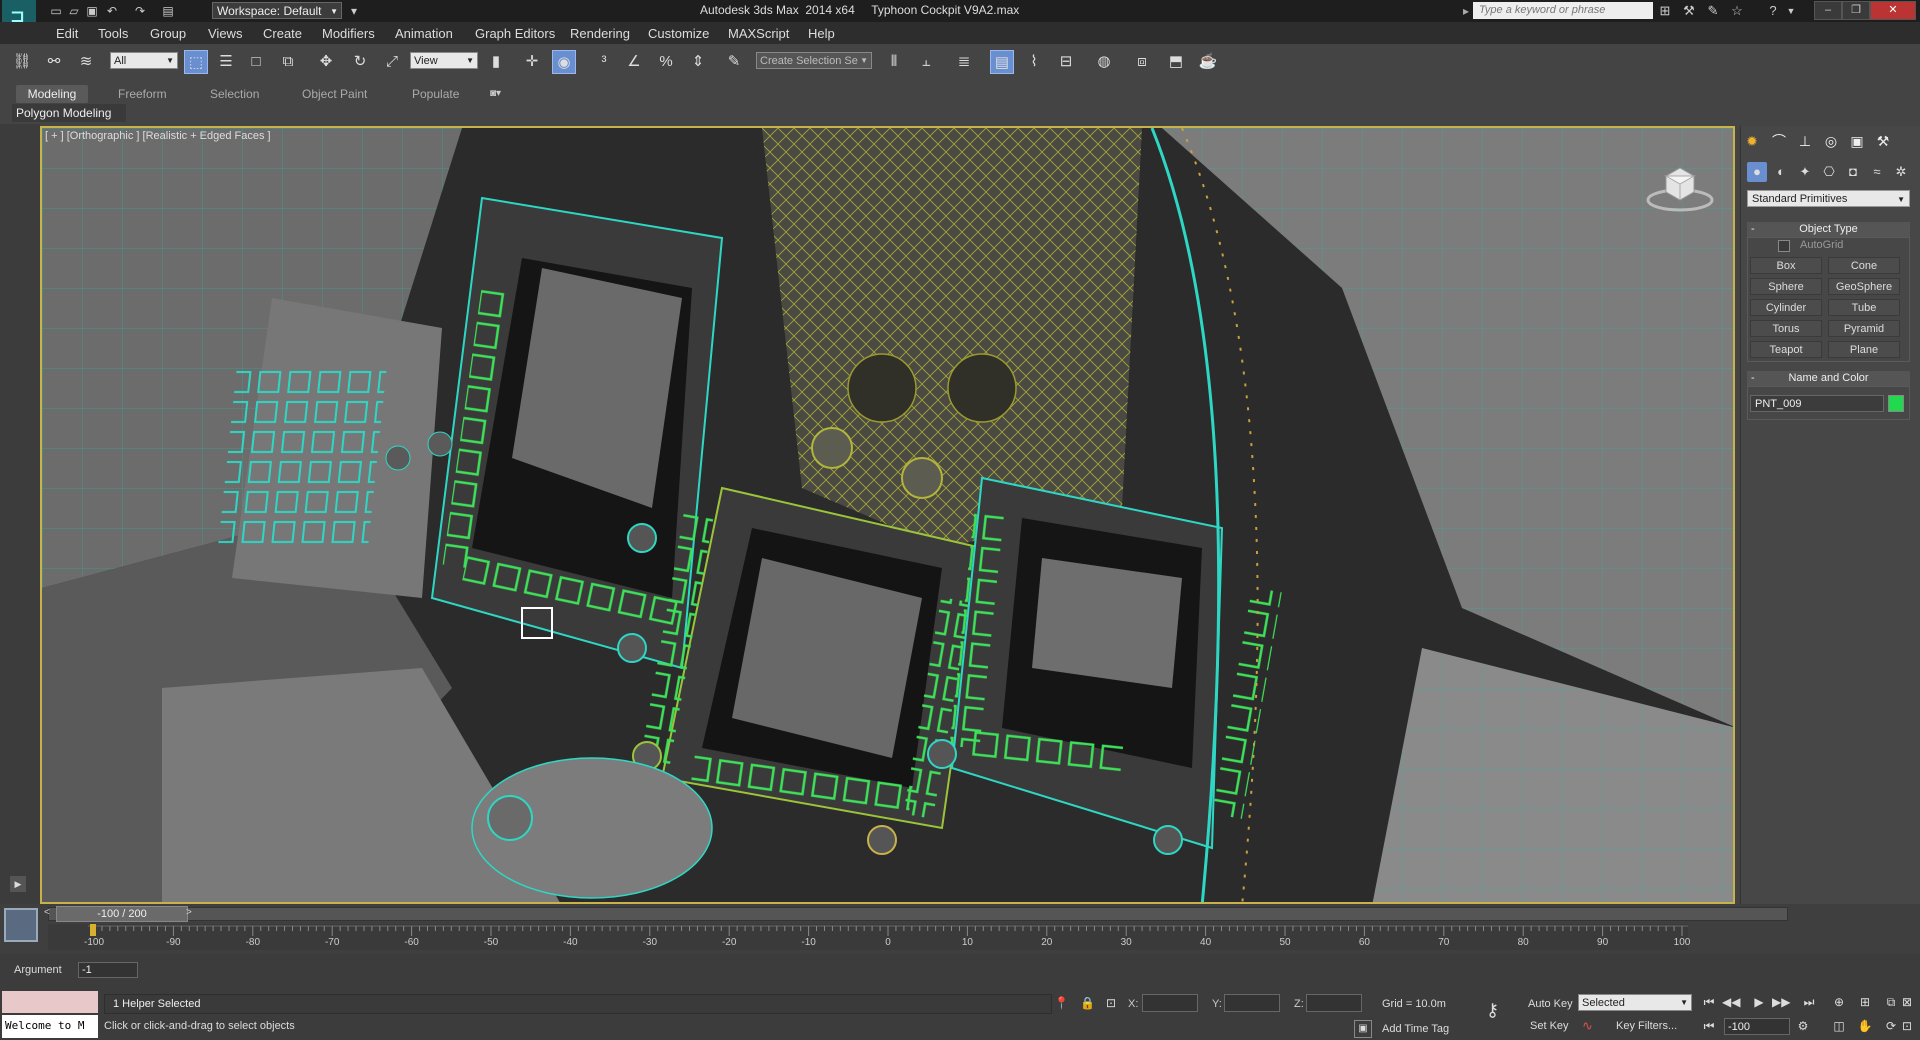 The image size is (1920, 1040). What do you see at coordinates (1781, 1002) in the screenshot?
I see `next-frame-icon: ▶▶` at bounding box center [1781, 1002].